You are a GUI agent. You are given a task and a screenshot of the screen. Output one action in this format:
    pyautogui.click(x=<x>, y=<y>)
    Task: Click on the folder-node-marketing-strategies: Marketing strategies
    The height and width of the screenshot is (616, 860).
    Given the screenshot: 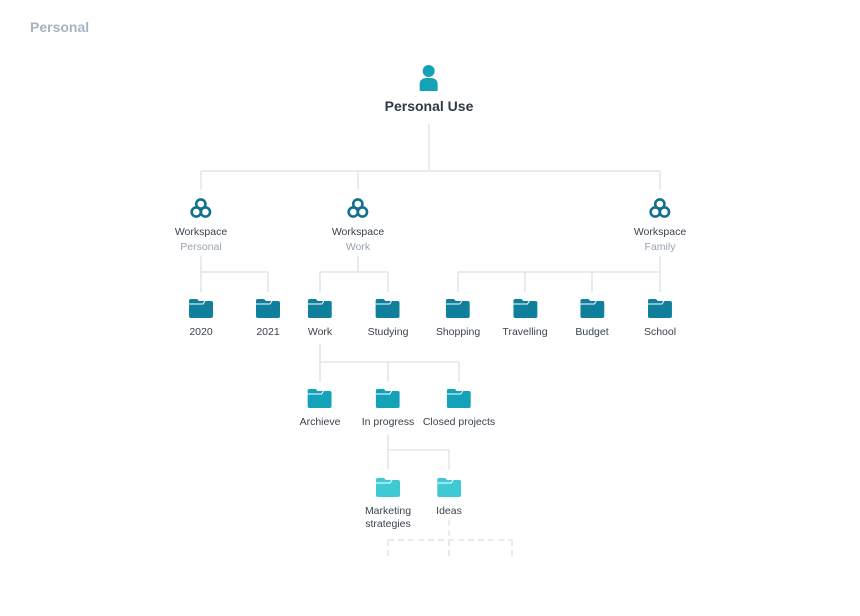 What is the action you would take?
    pyautogui.click(x=388, y=503)
    